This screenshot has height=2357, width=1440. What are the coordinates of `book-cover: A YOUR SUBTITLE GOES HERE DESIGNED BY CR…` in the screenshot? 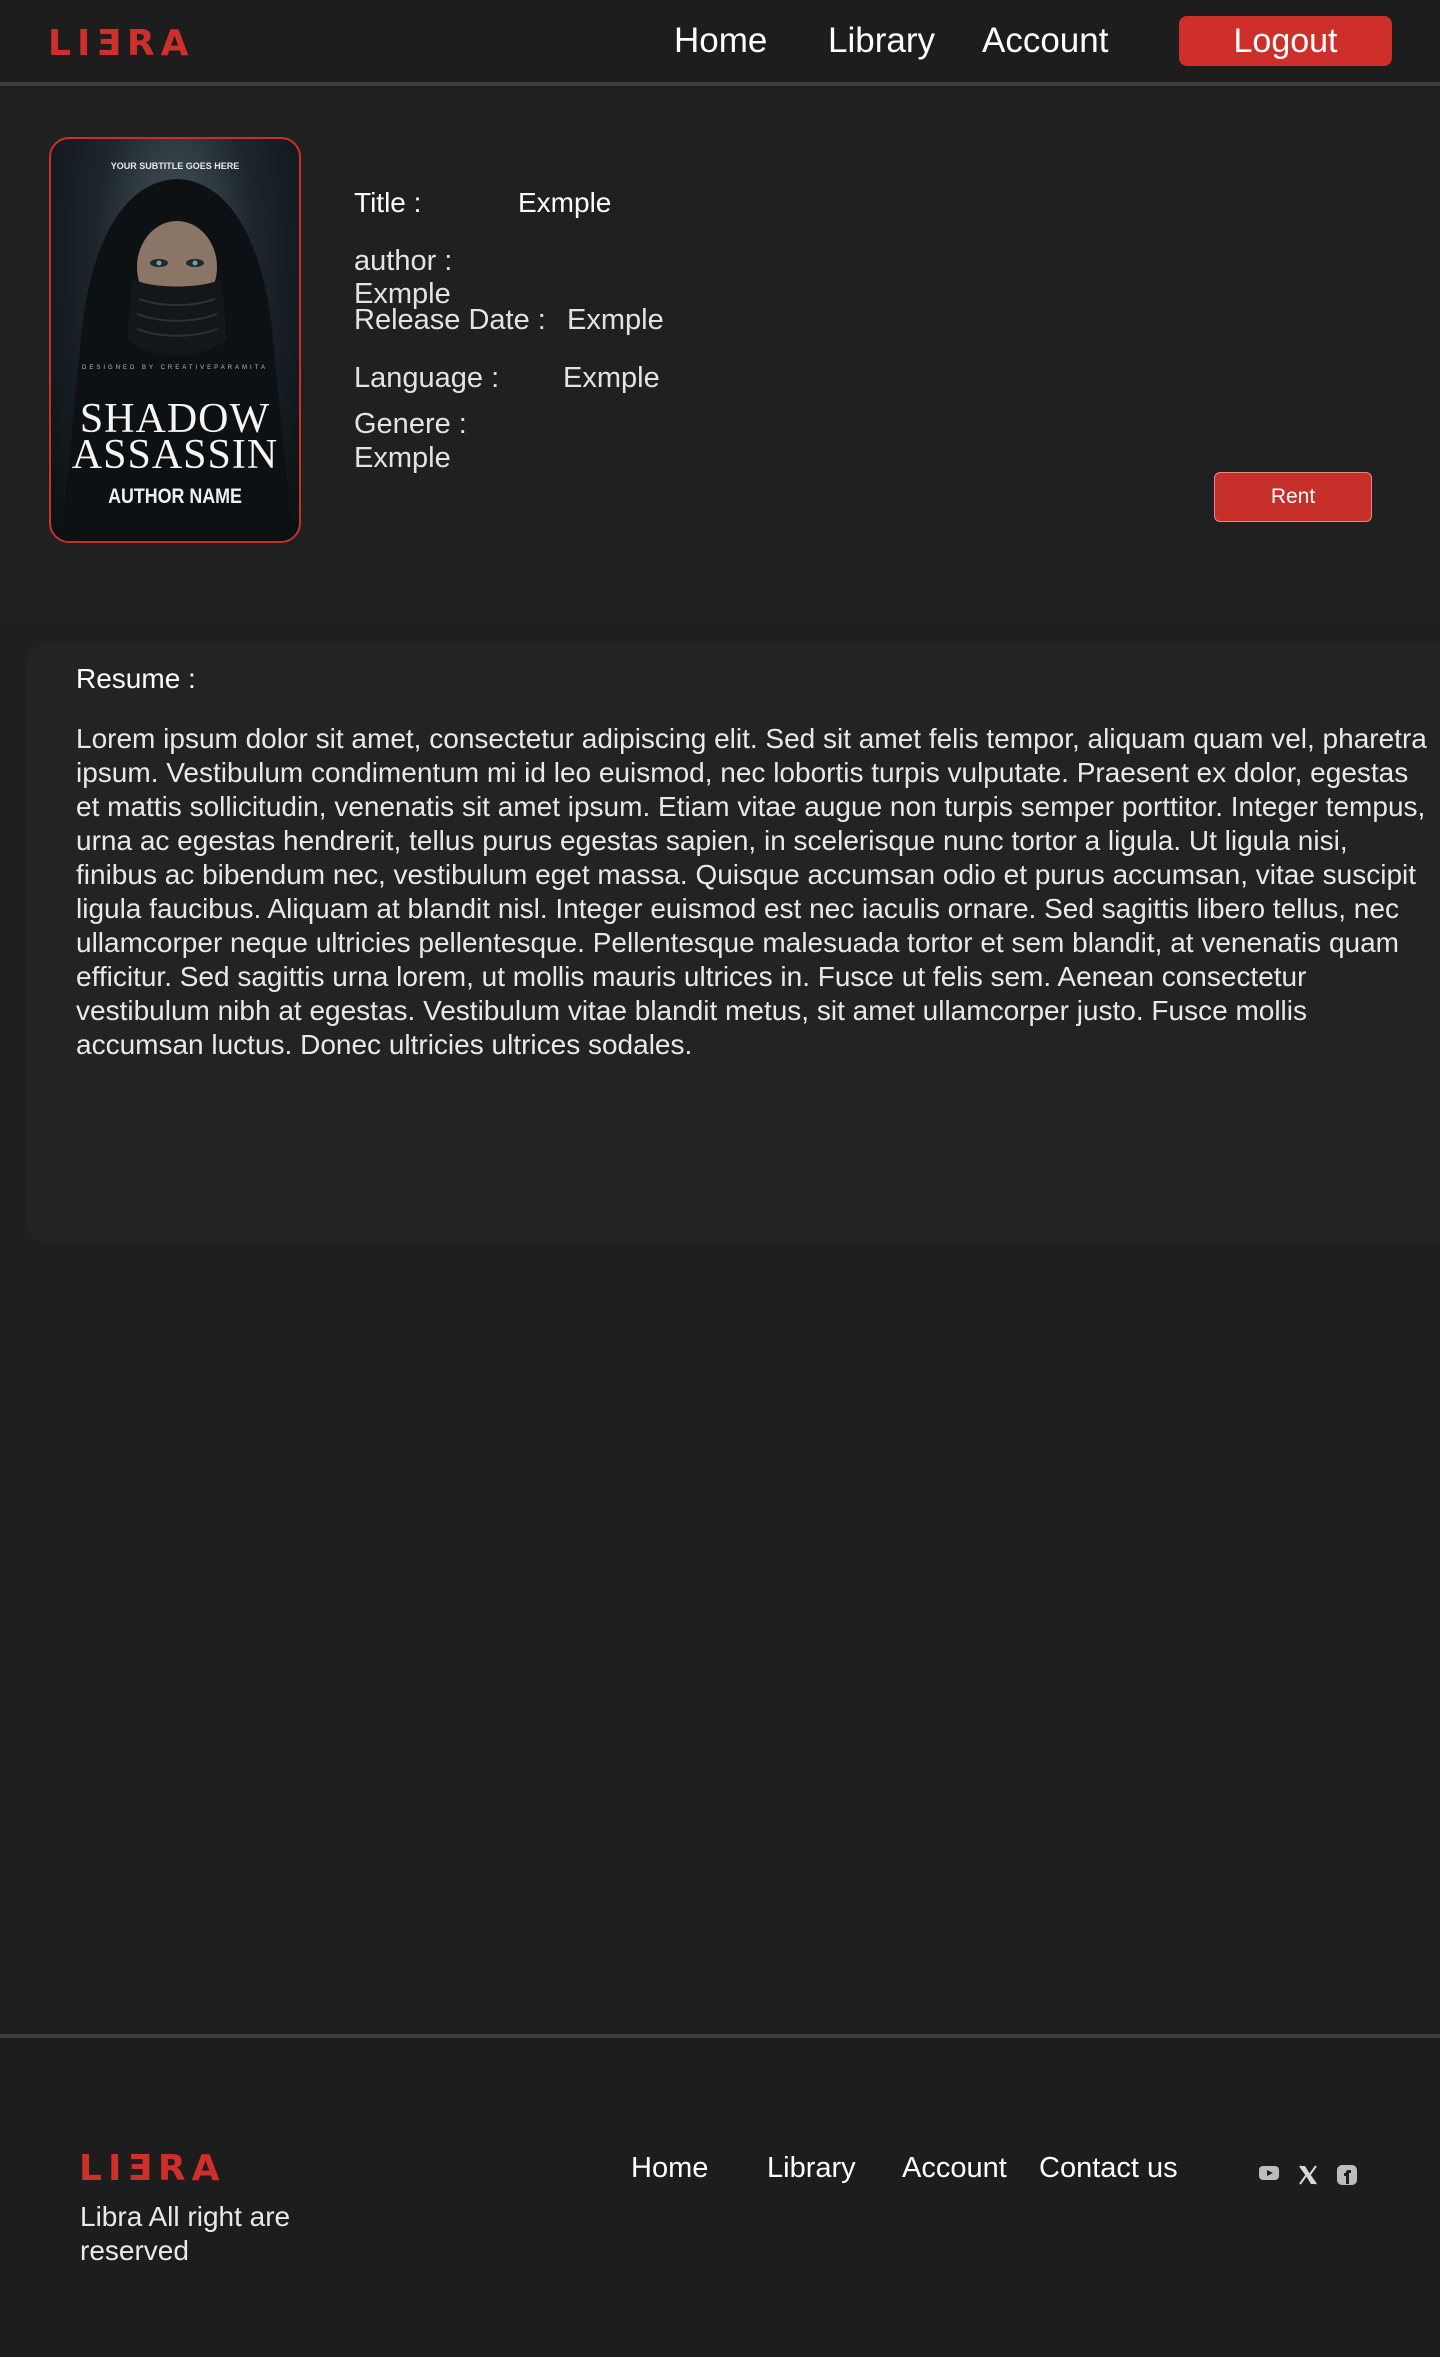 It's located at (175, 340).